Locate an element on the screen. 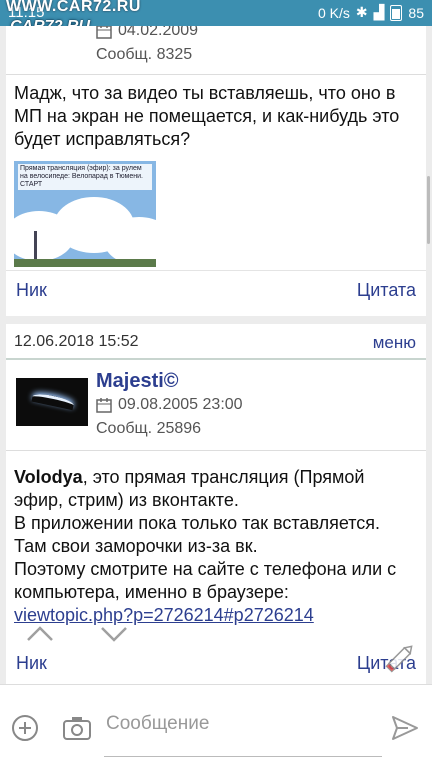 Image resolution: width=432 pixels, height=768 pixels. avatar is located at coordinates (52, 402).